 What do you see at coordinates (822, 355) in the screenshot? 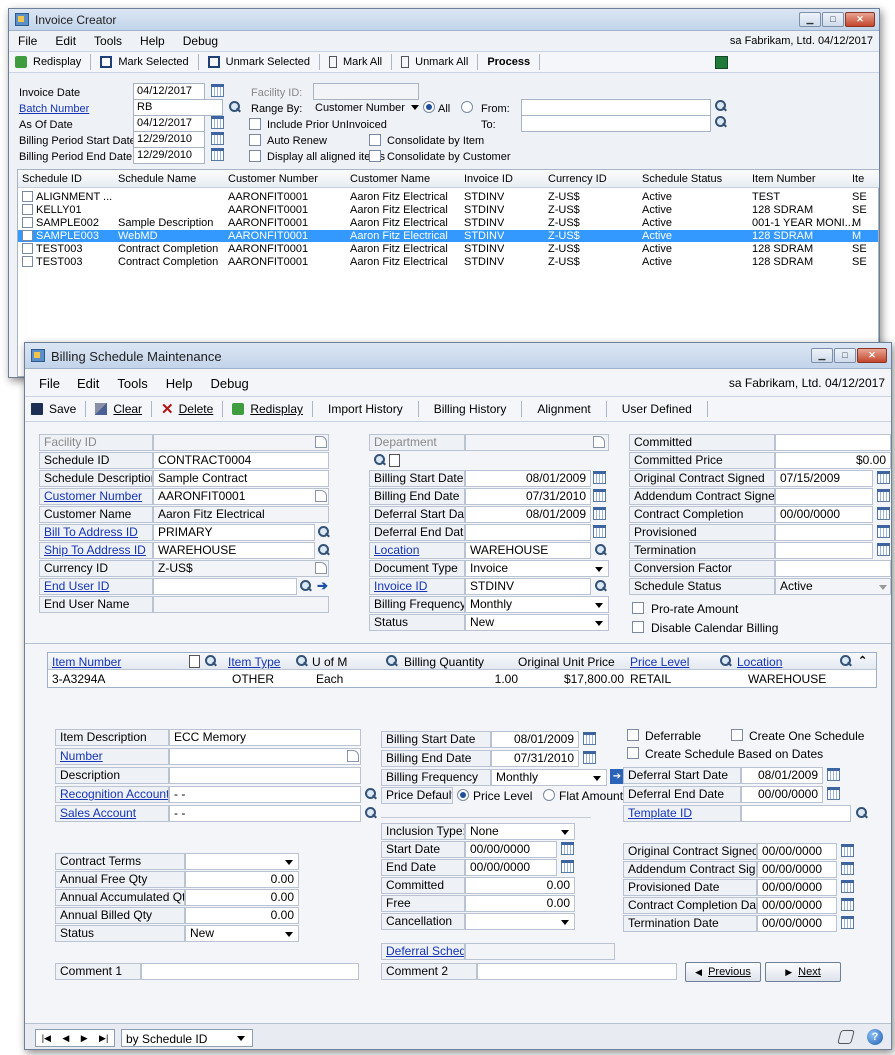
I see `minimize-button: ▁` at bounding box center [822, 355].